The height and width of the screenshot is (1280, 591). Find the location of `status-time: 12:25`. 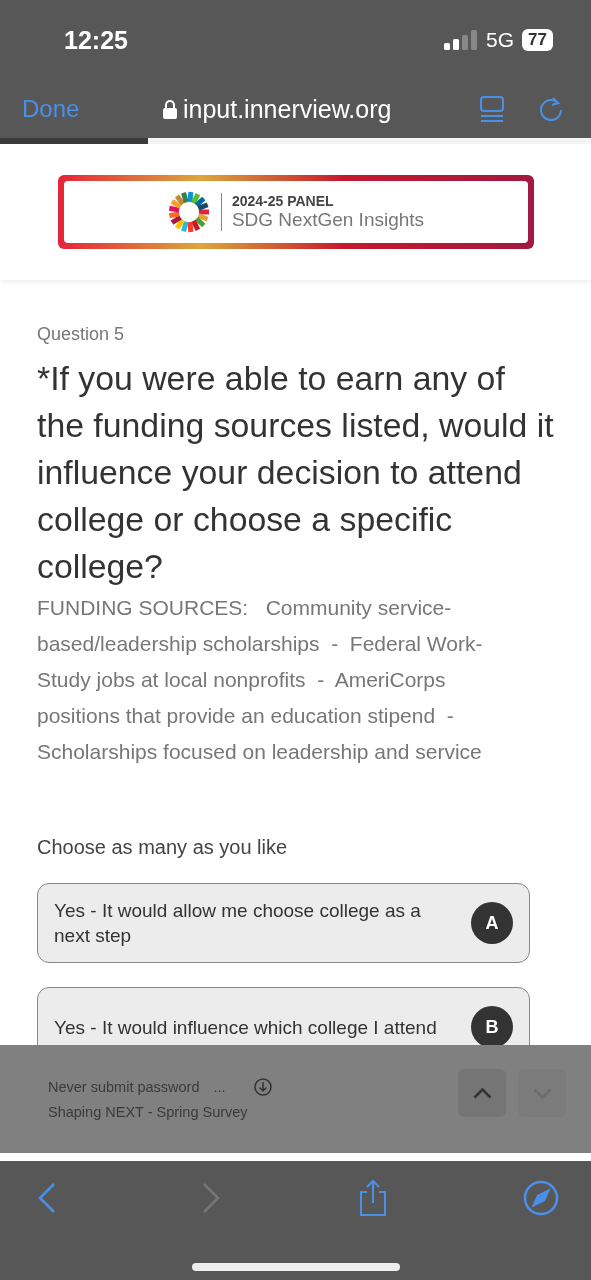

status-time: 12:25 is located at coordinates (96, 40).